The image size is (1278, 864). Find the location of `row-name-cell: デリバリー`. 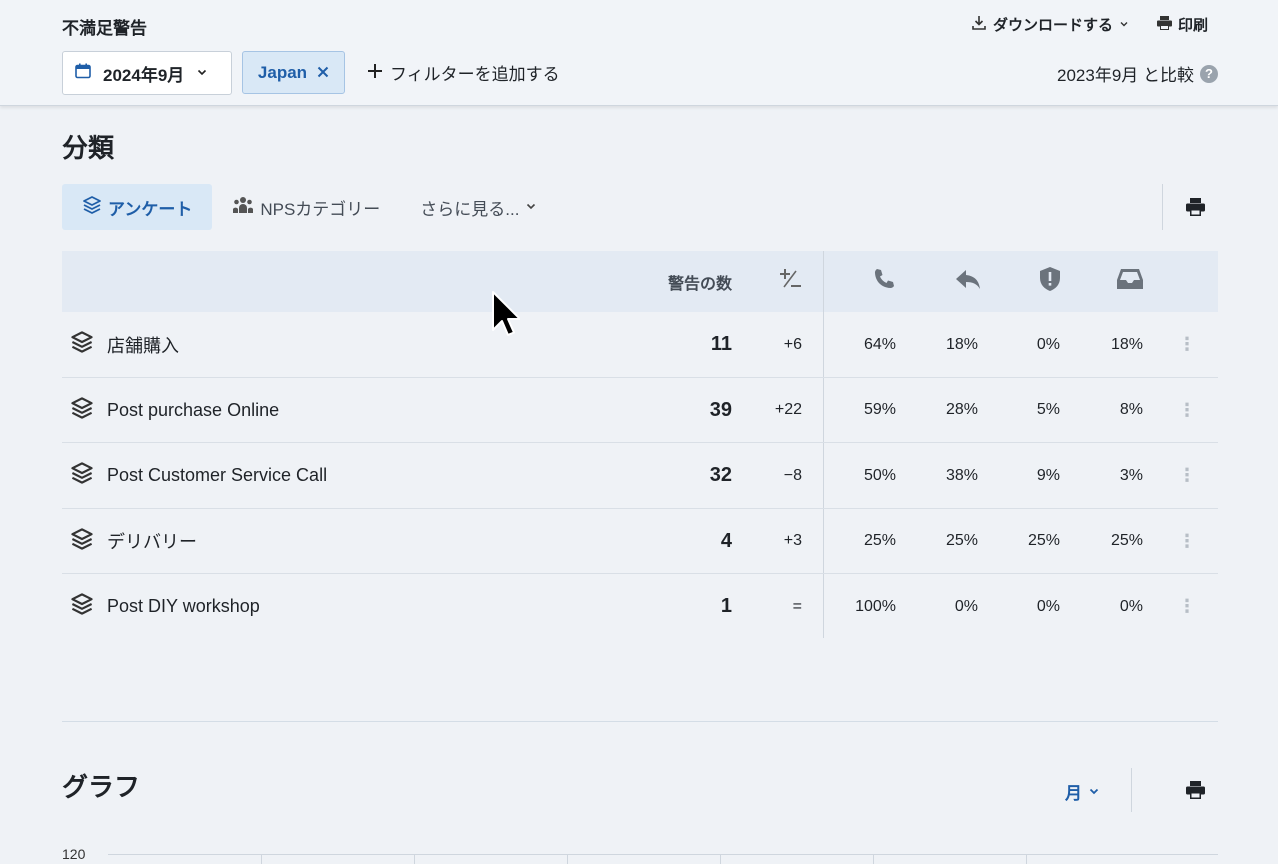

row-name-cell: デリバリー is located at coordinates (133, 541).